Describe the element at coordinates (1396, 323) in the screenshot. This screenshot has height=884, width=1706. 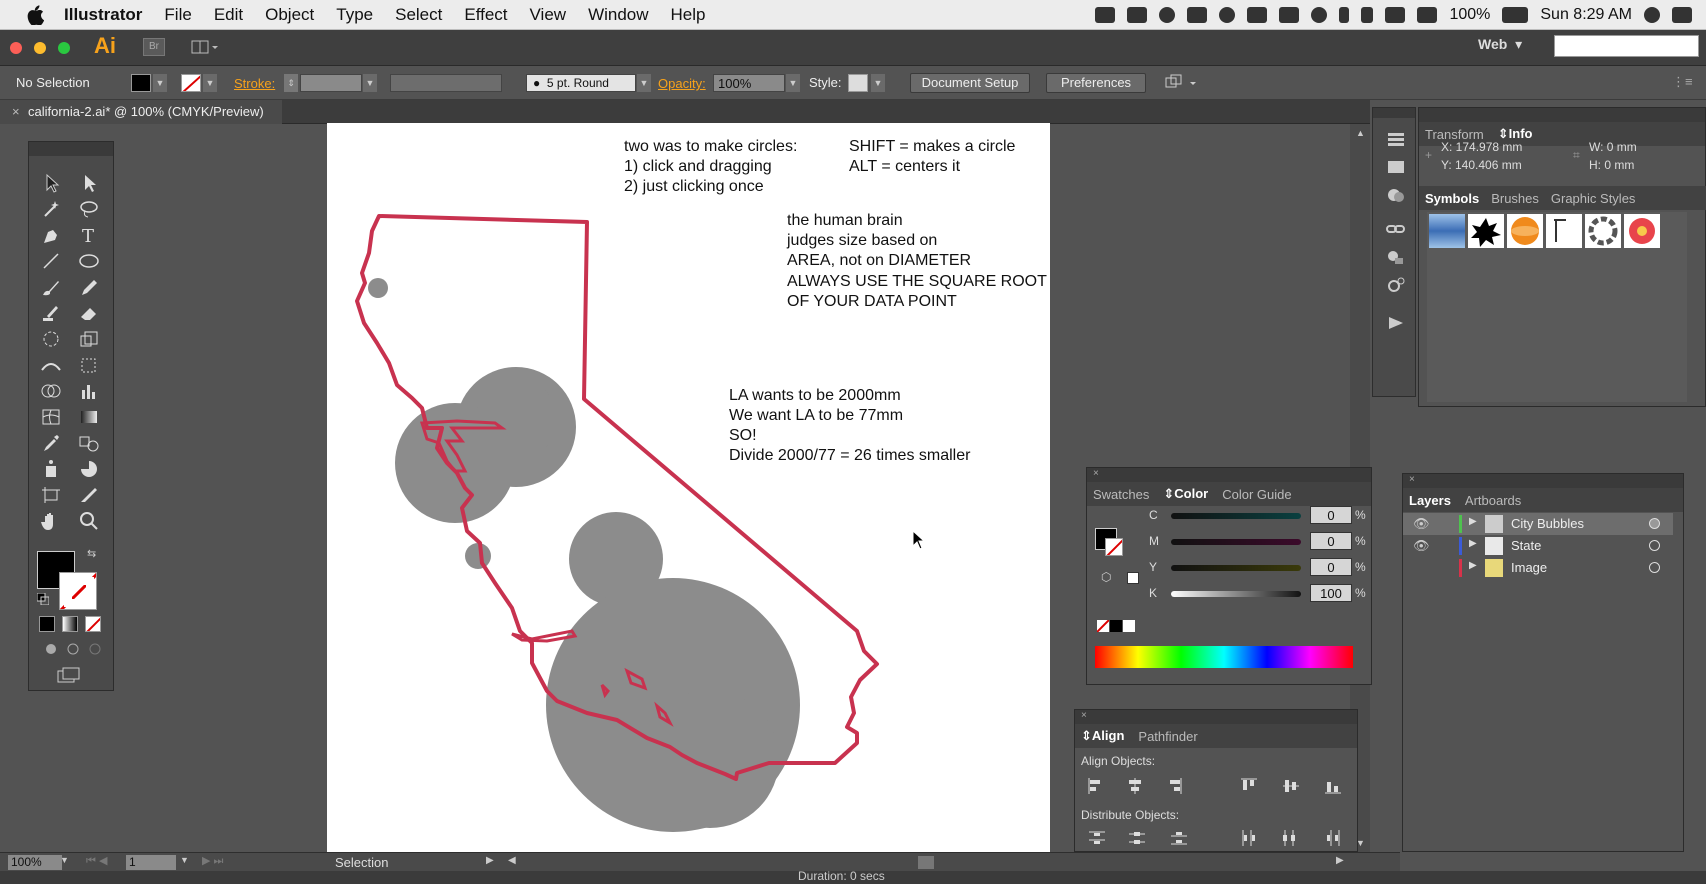
I see `play-action-icon` at that location.